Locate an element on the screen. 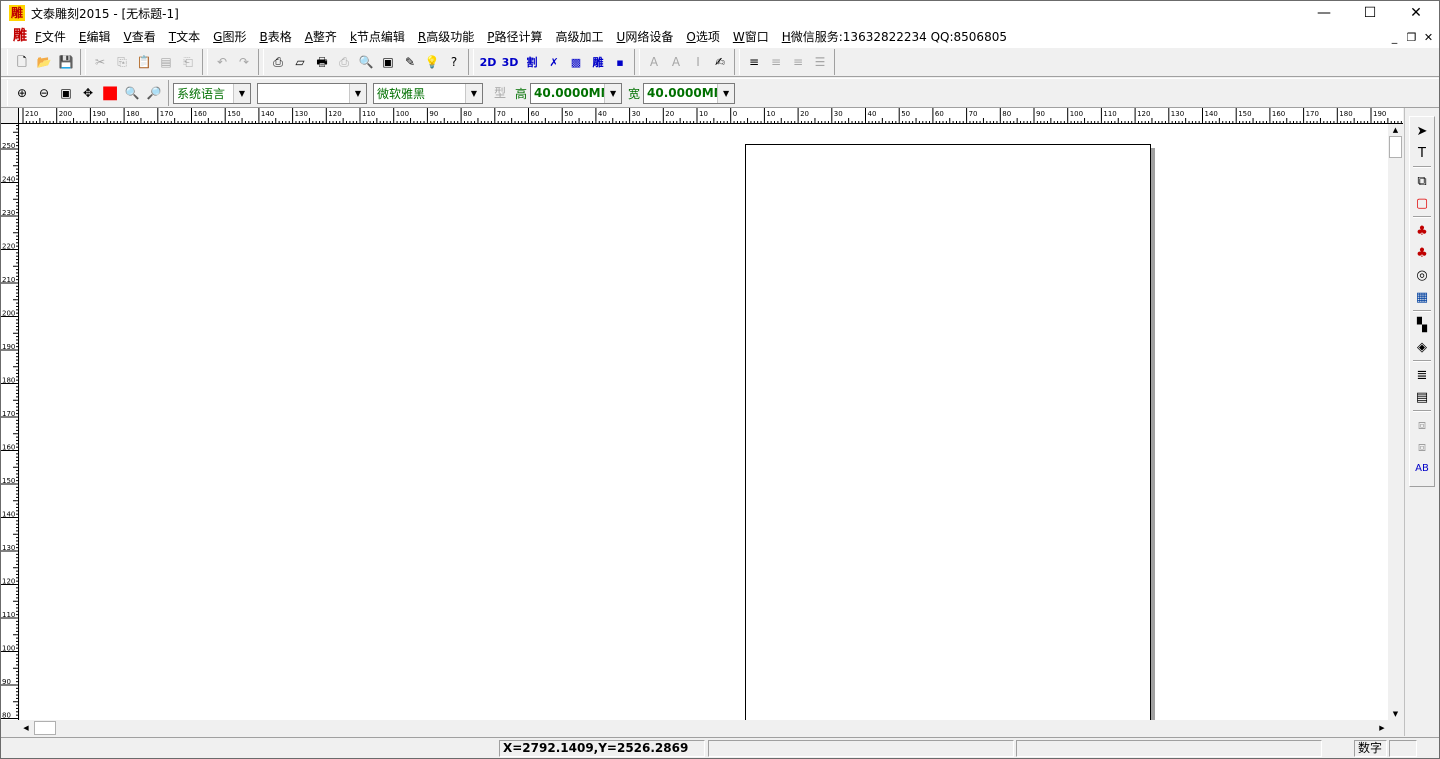 The width and height of the screenshot is (1440, 759). scroll-down-icon: ▼ is located at coordinates (1395, 714).